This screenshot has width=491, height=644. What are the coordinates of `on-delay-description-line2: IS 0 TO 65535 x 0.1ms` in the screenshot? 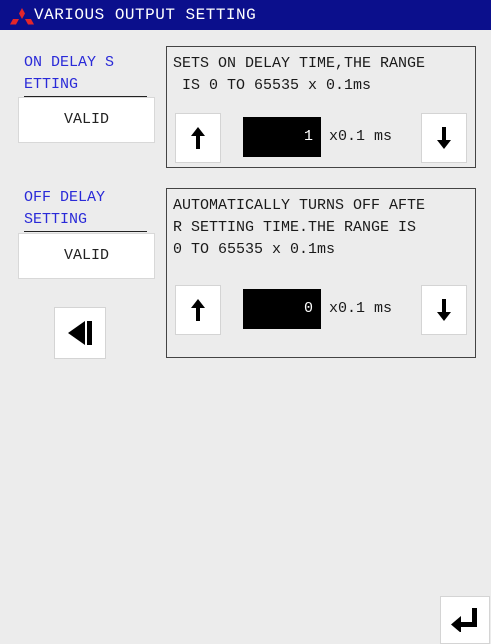 It's located at (272, 85).